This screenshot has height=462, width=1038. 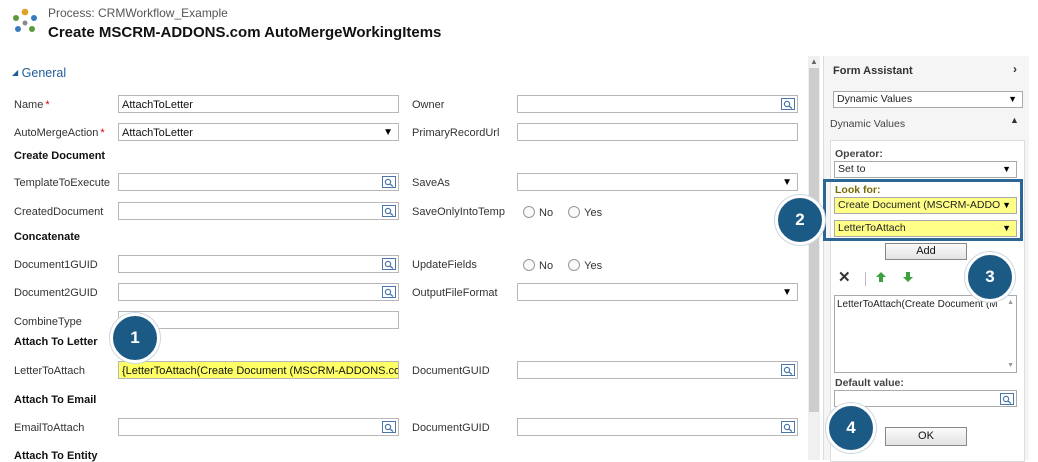 What do you see at coordinates (49, 371) in the screenshot?
I see `letter-to-attach-label: LetterToAttach` at bounding box center [49, 371].